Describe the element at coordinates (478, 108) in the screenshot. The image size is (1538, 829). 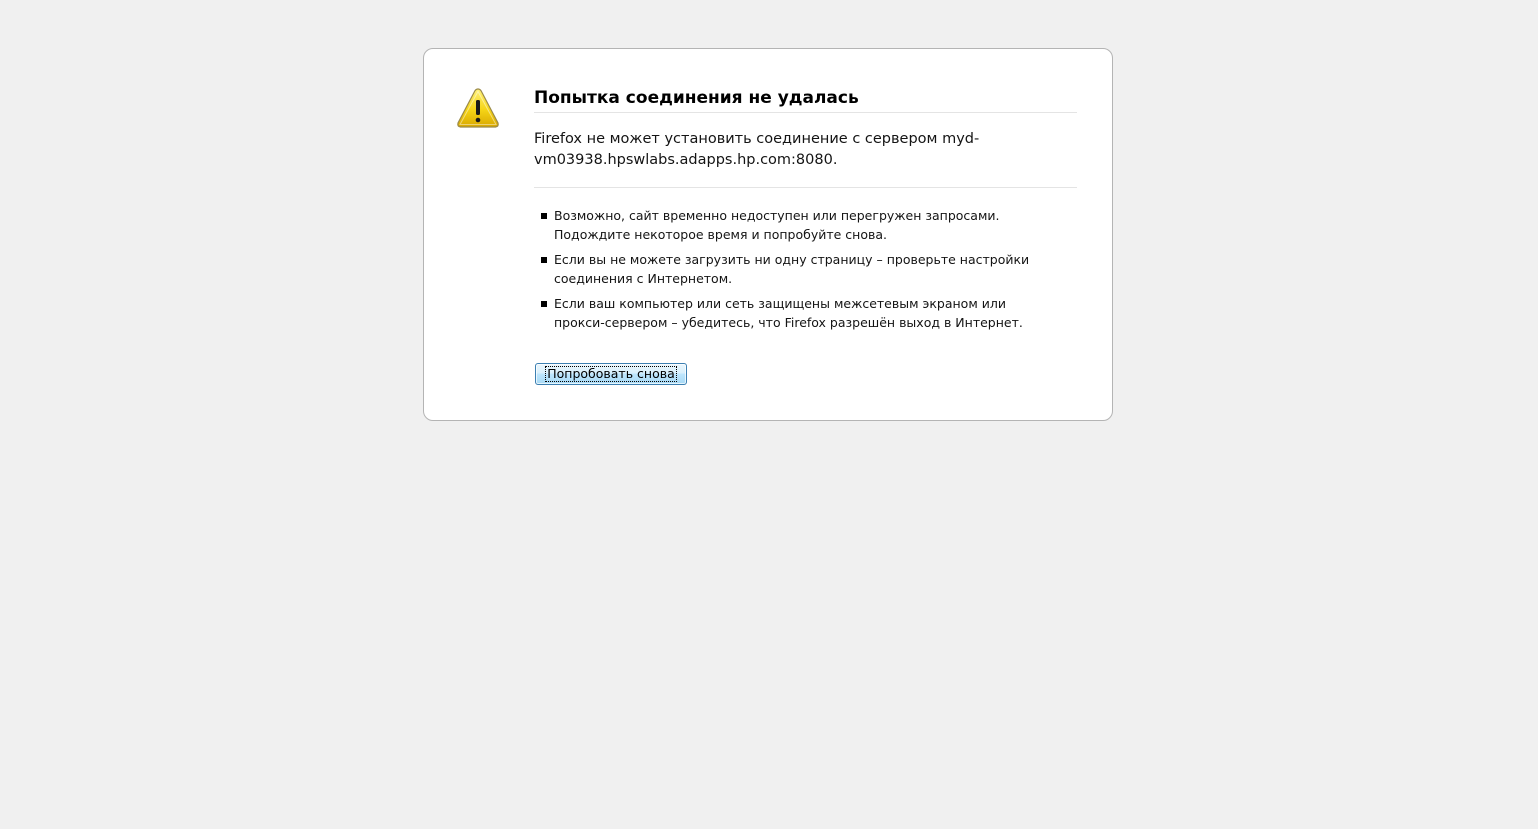
I see `warning-icon` at that location.